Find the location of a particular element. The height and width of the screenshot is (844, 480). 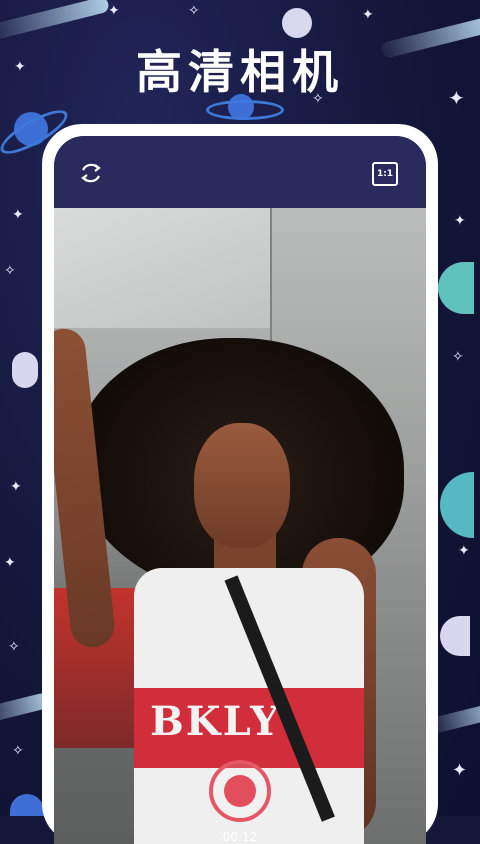

planet-ring-decoration is located at coordinates (245, 110).